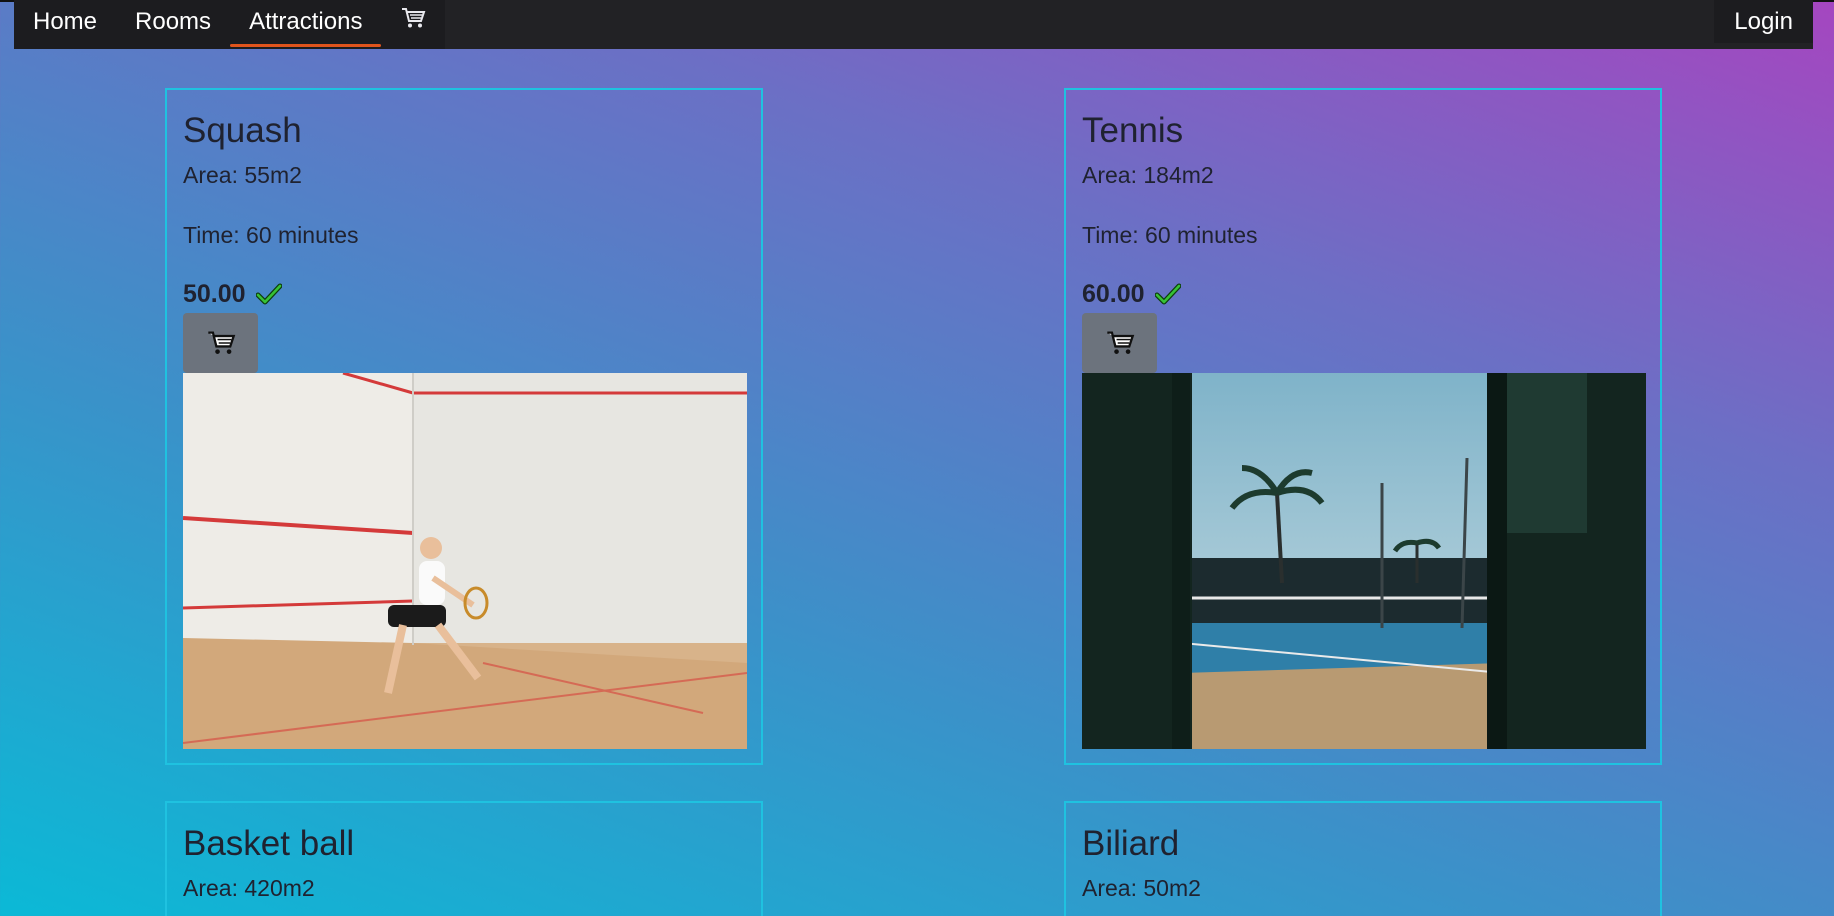 This screenshot has width=1834, height=916. I want to click on attraction-title: Biliard, so click(1131, 843).